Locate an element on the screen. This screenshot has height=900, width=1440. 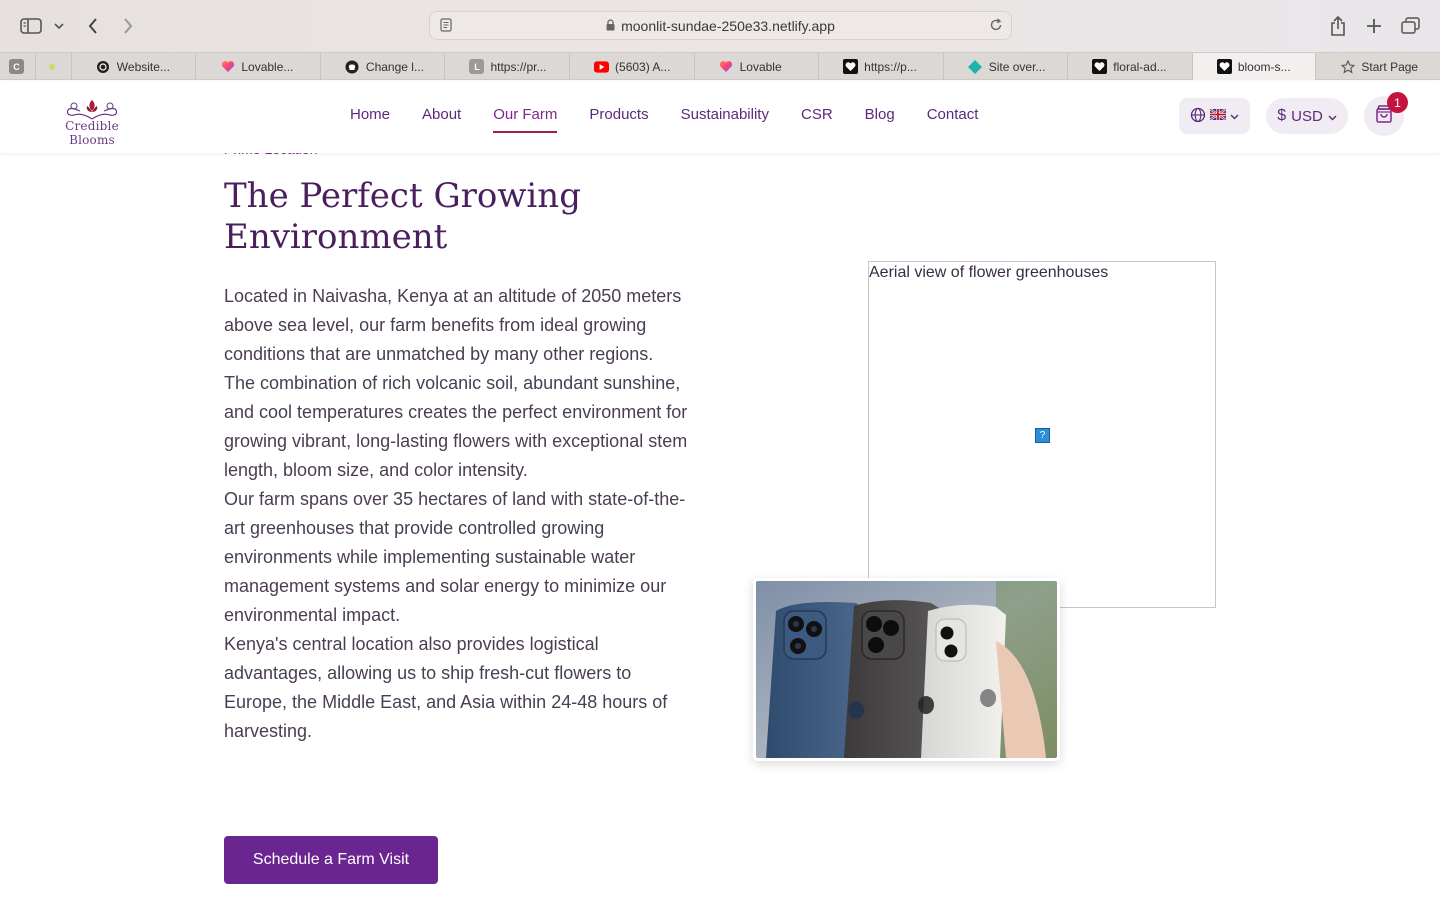
tab-pinned-c: C is located at coordinates (18, 66).